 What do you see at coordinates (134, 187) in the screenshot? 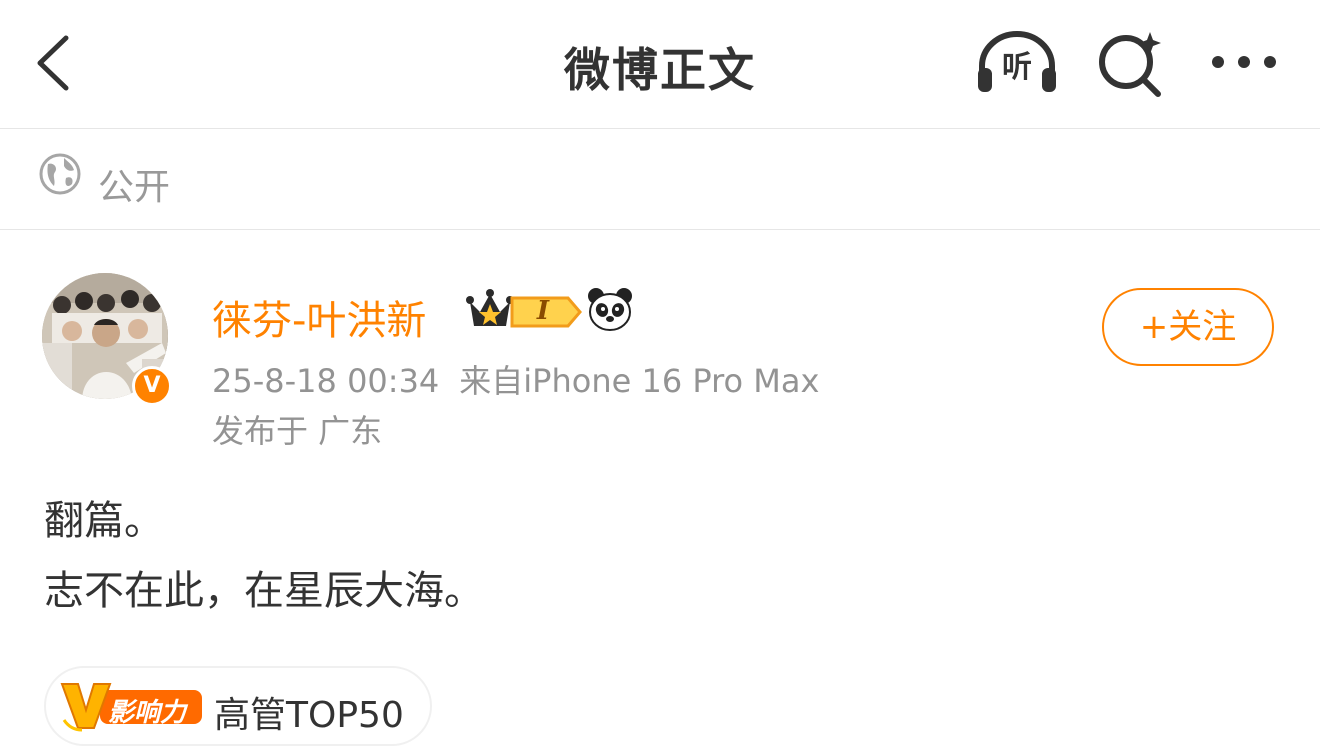
I see `visibility-label: 公开` at bounding box center [134, 187].